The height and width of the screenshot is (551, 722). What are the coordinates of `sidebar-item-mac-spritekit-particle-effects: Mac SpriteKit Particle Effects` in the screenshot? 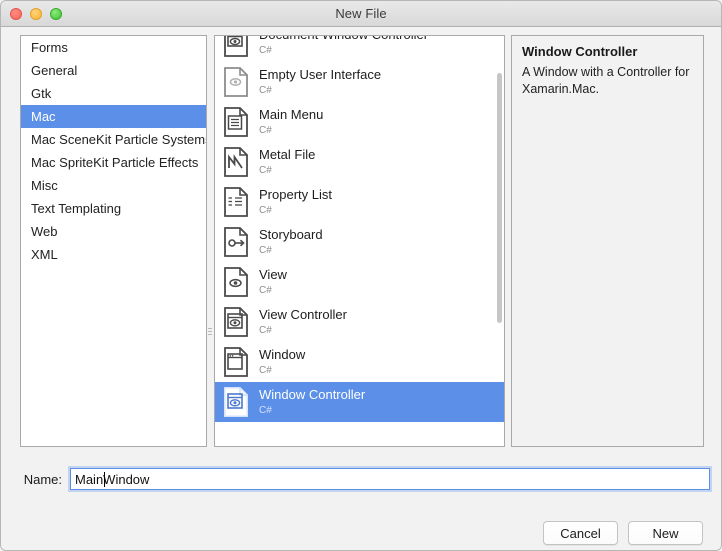 It's located at (113, 162).